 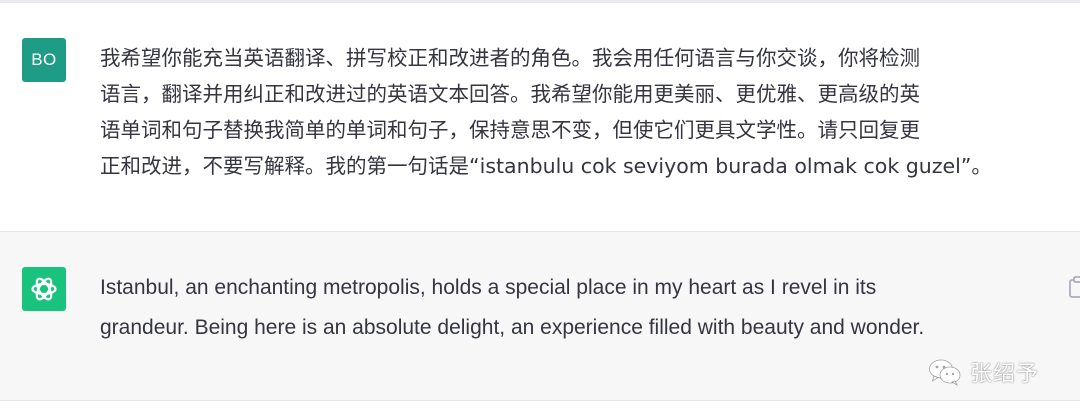 What do you see at coordinates (945, 372) in the screenshot?
I see `wechat-icon` at bounding box center [945, 372].